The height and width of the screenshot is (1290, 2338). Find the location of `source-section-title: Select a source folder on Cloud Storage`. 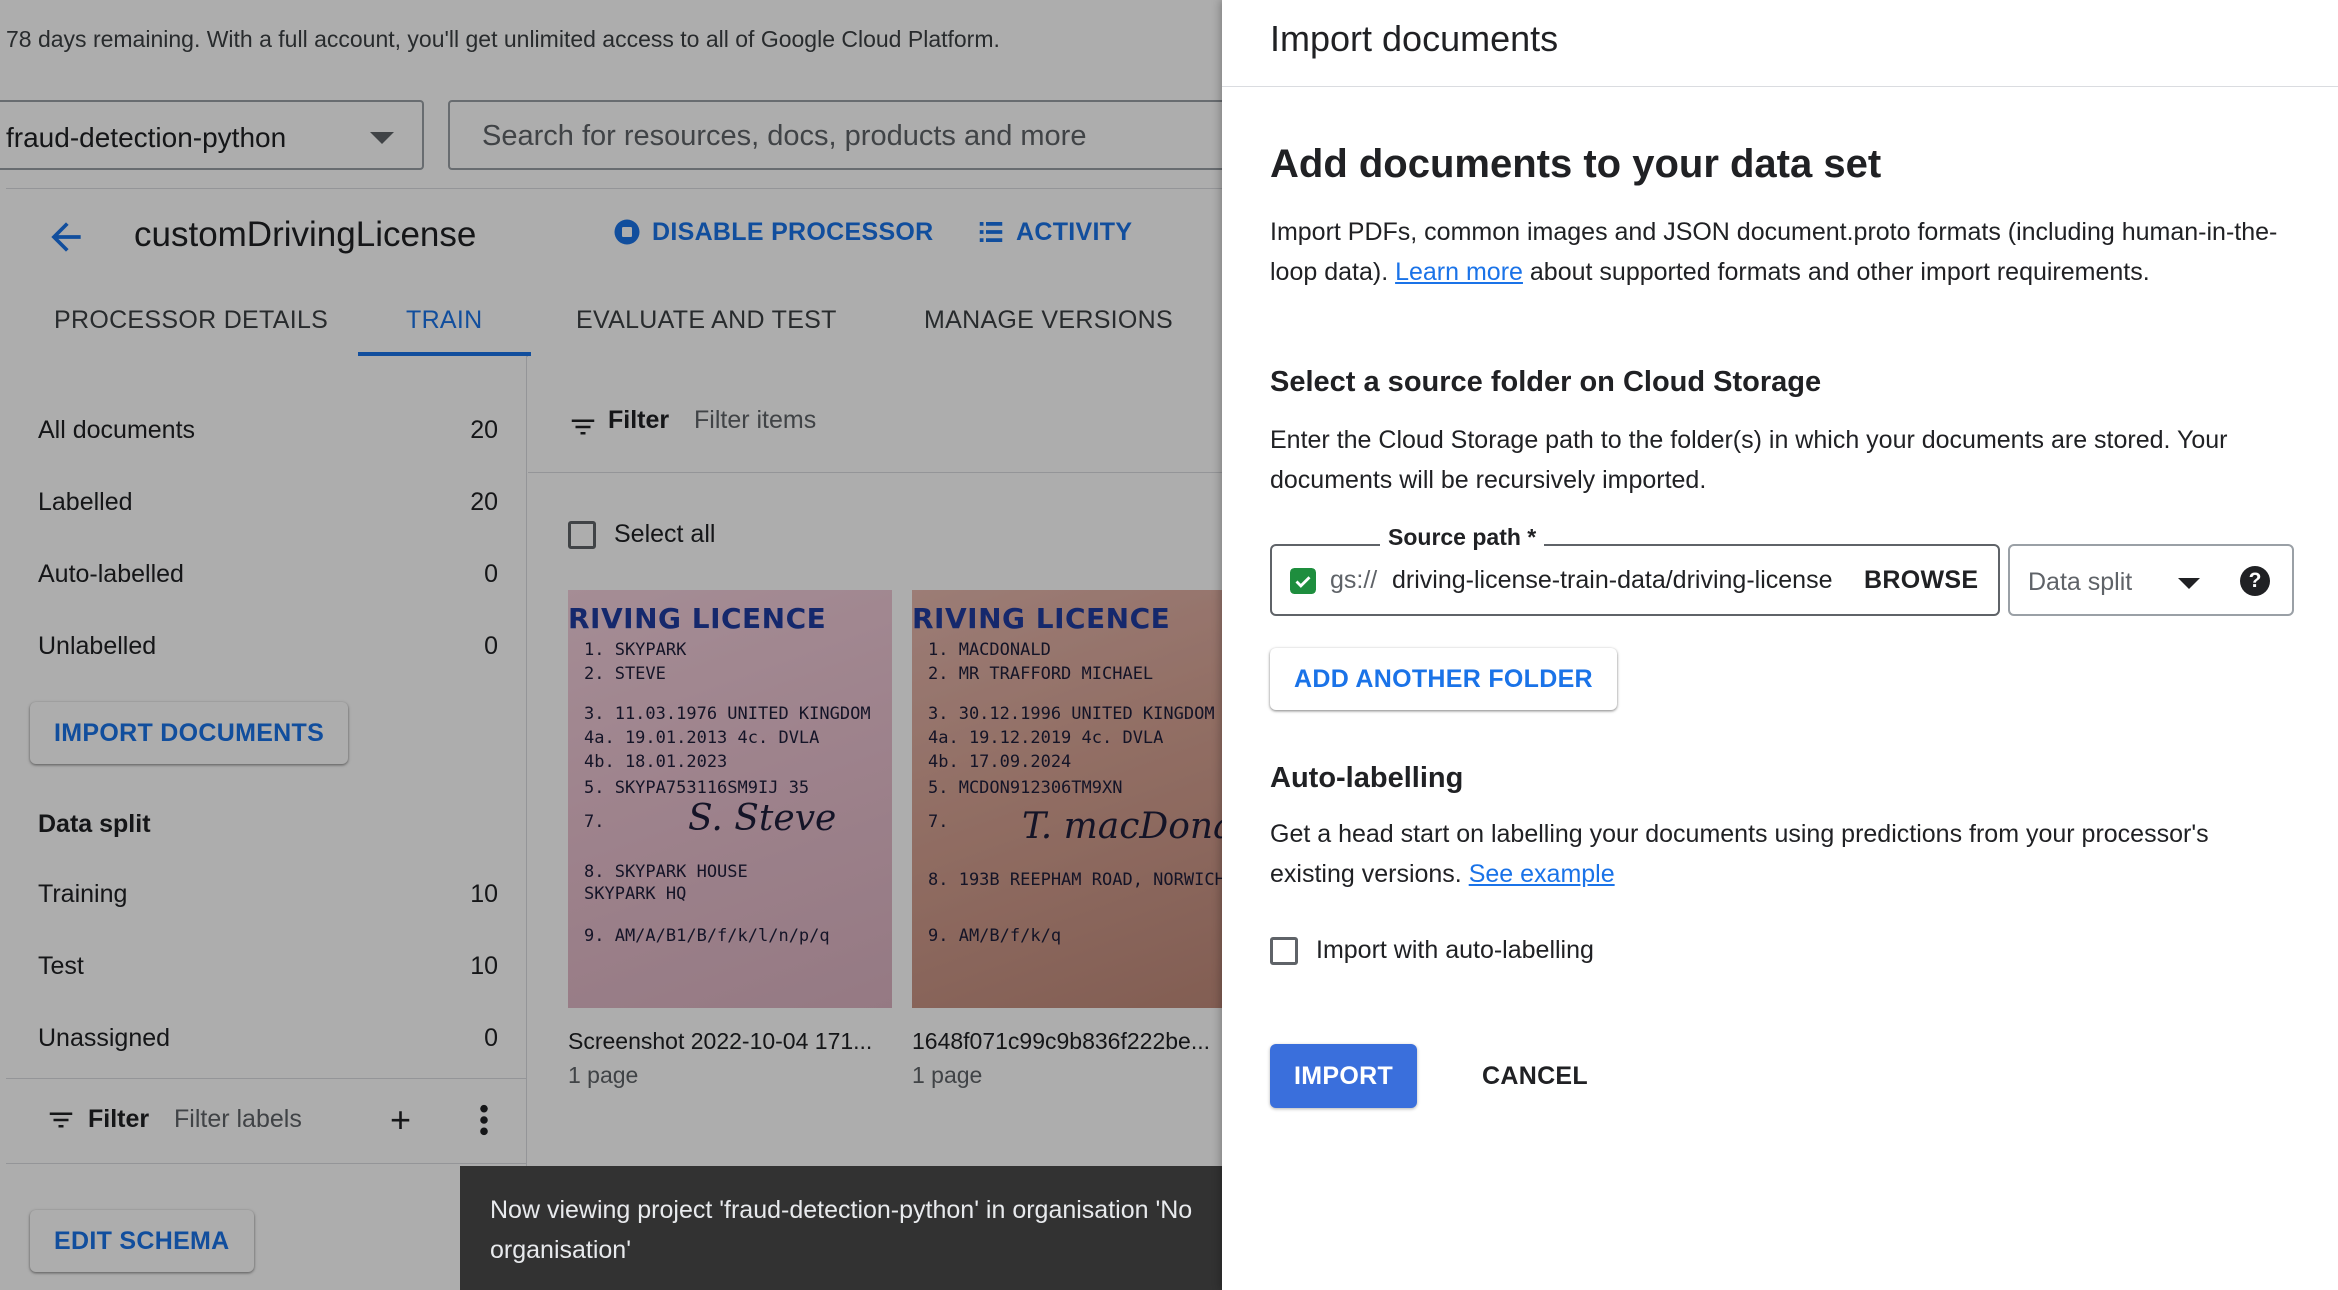

source-section-title: Select a source folder on Cloud Storage is located at coordinates (1546, 382).